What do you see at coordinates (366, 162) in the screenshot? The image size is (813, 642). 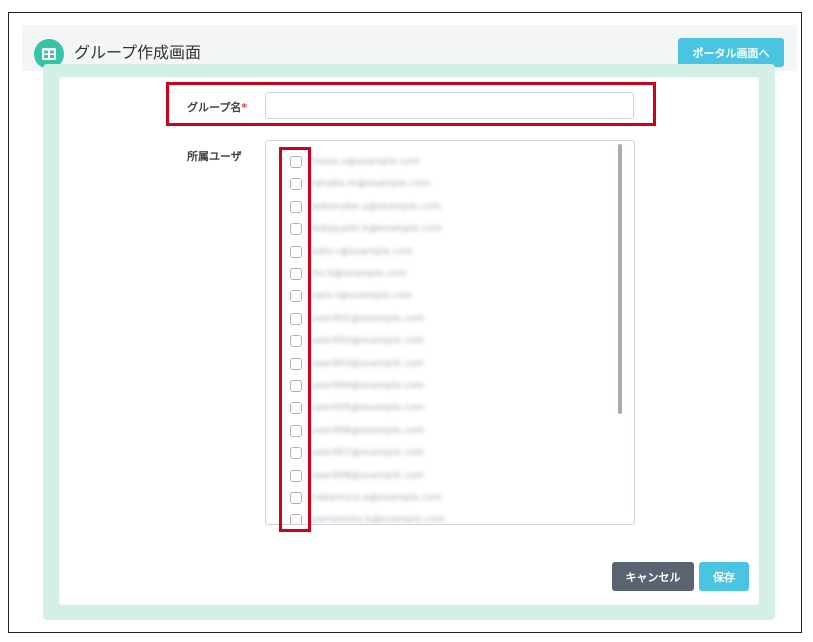 I see `user-email: inoue.s@example.com` at bounding box center [366, 162].